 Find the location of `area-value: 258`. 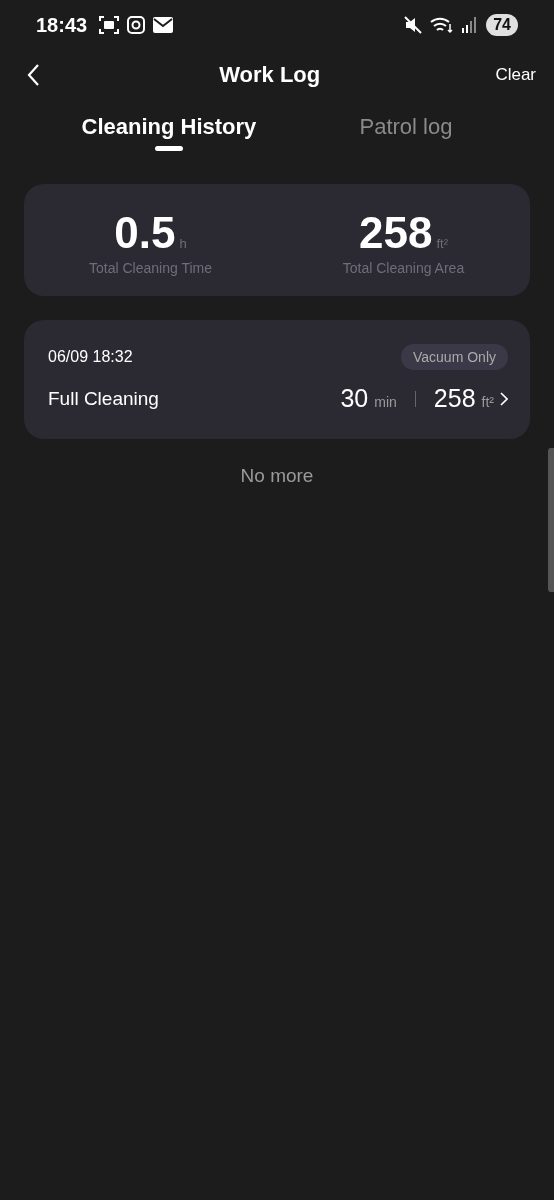

area-value: 258 is located at coordinates (454, 398).